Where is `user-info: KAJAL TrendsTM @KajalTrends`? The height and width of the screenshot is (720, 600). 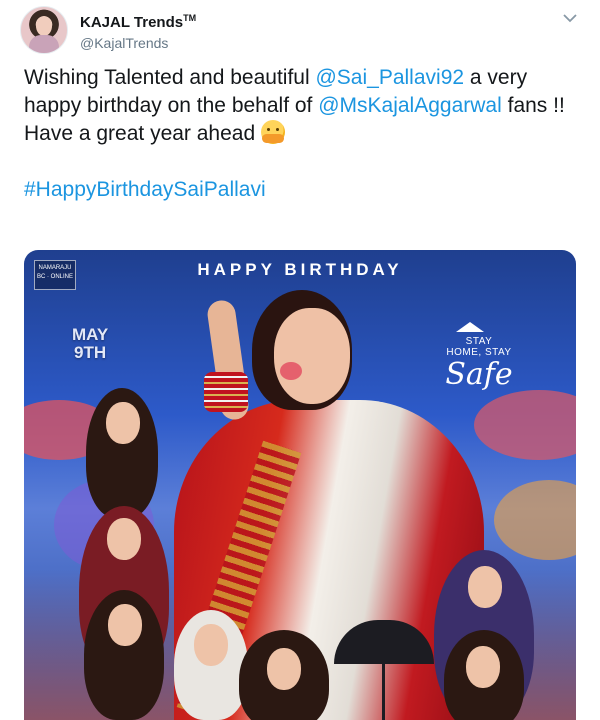 user-info: KAJAL TrendsTM @KajalTrends is located at coordinates (138, 30).